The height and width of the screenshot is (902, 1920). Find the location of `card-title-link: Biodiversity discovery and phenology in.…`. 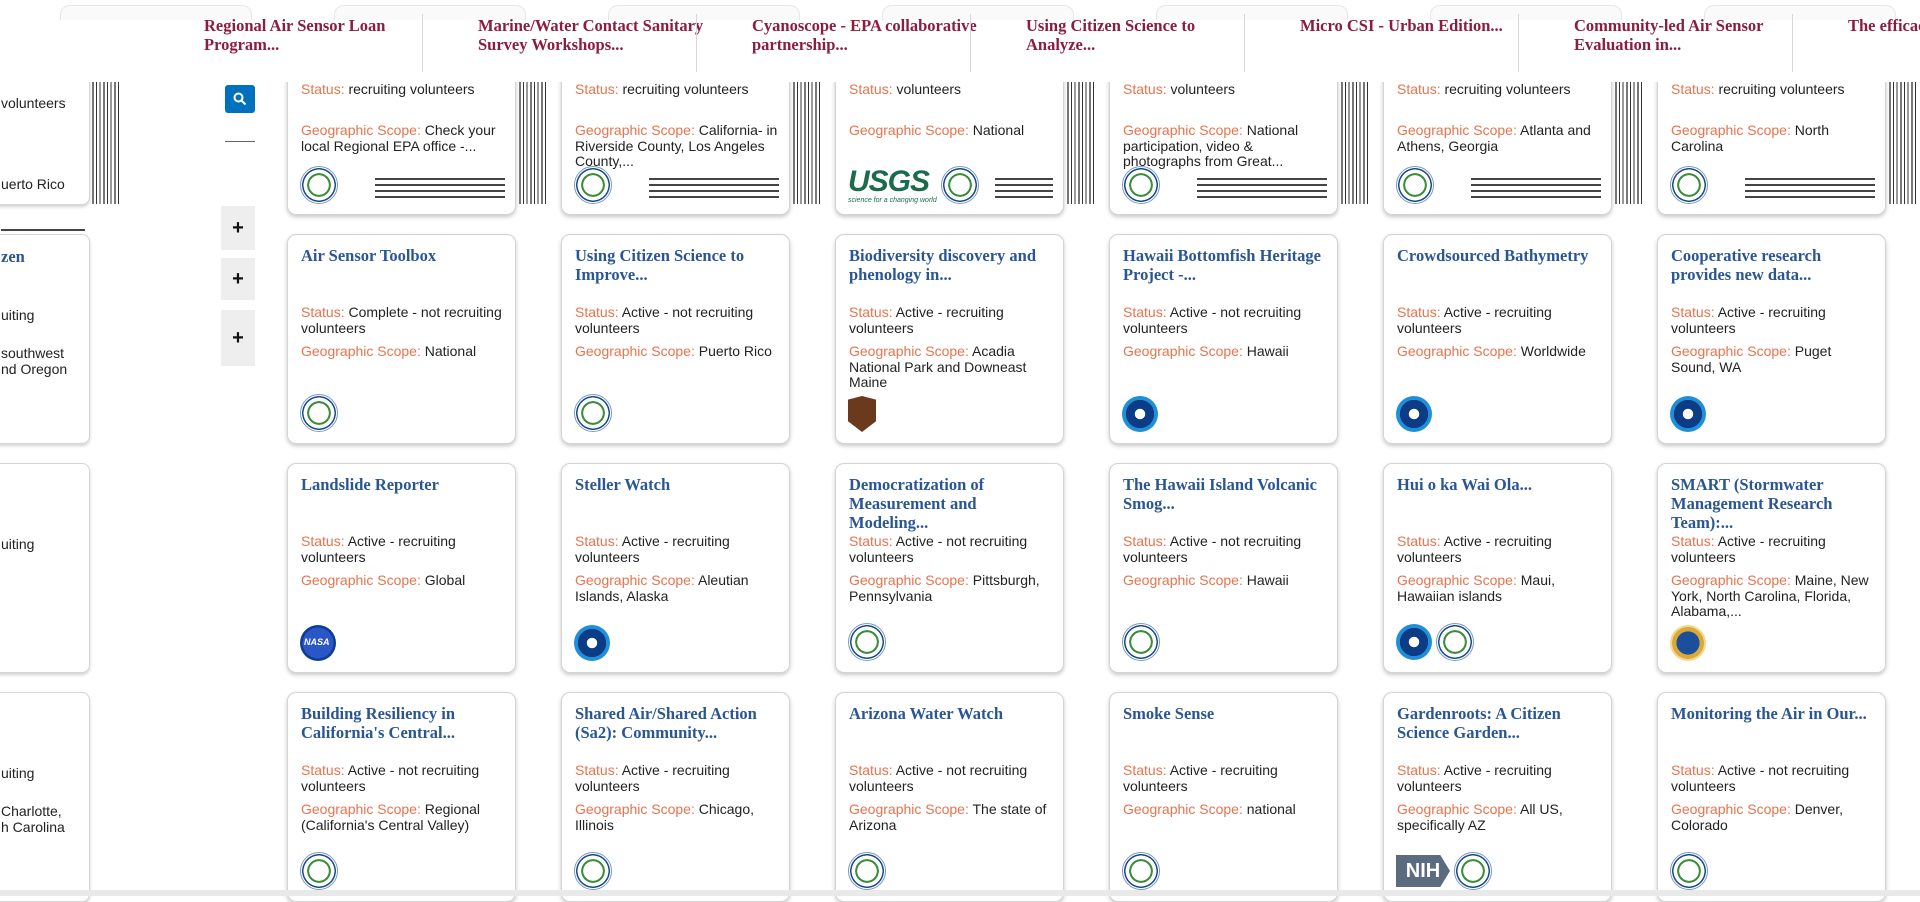

card-title-link: Biodiversity discovery and phenology in.… is located at coordinates (951, 265).